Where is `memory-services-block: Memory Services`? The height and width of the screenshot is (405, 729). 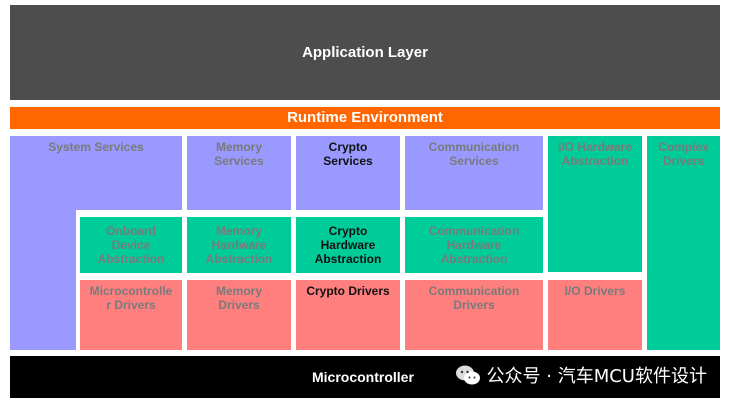 memory-services-block: Memory Services is located at coordinates (239, 173).